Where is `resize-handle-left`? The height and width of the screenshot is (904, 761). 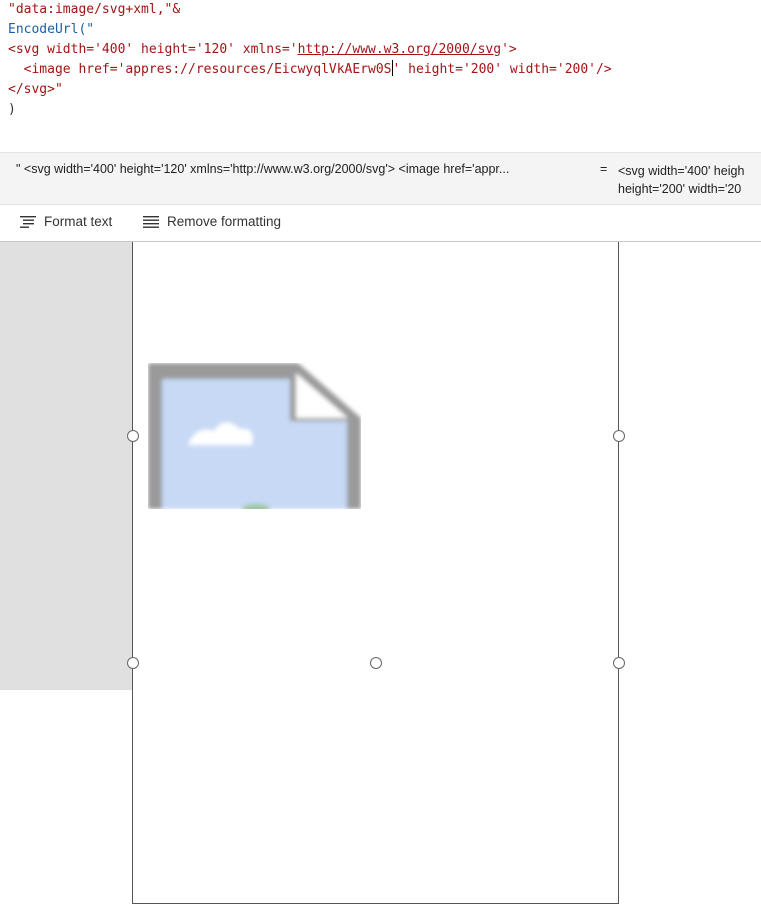 resize-handle-left is located at coordinates (133, 436).